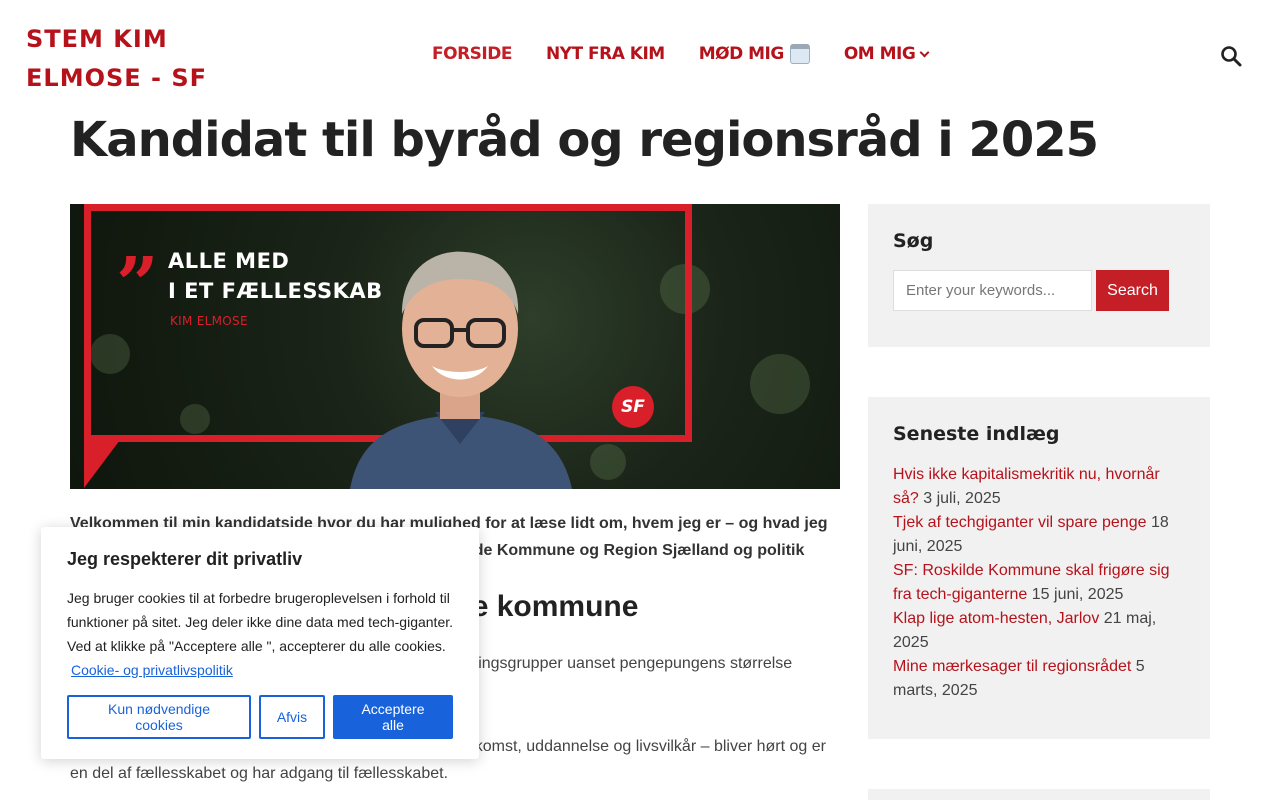  Describe the element at coordinates (152, 670) in the screenshot. I see `privacy-policy-link: Cookie- og privatlivspolitik` at that location.